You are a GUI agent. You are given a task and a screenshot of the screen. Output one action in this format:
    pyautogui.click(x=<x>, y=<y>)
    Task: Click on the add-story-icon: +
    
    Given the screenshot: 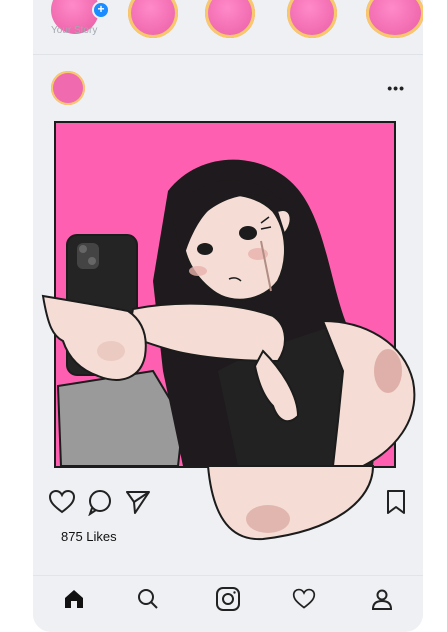 What is the action you would take?
    pyautogui.click(x=101, y=10)
    